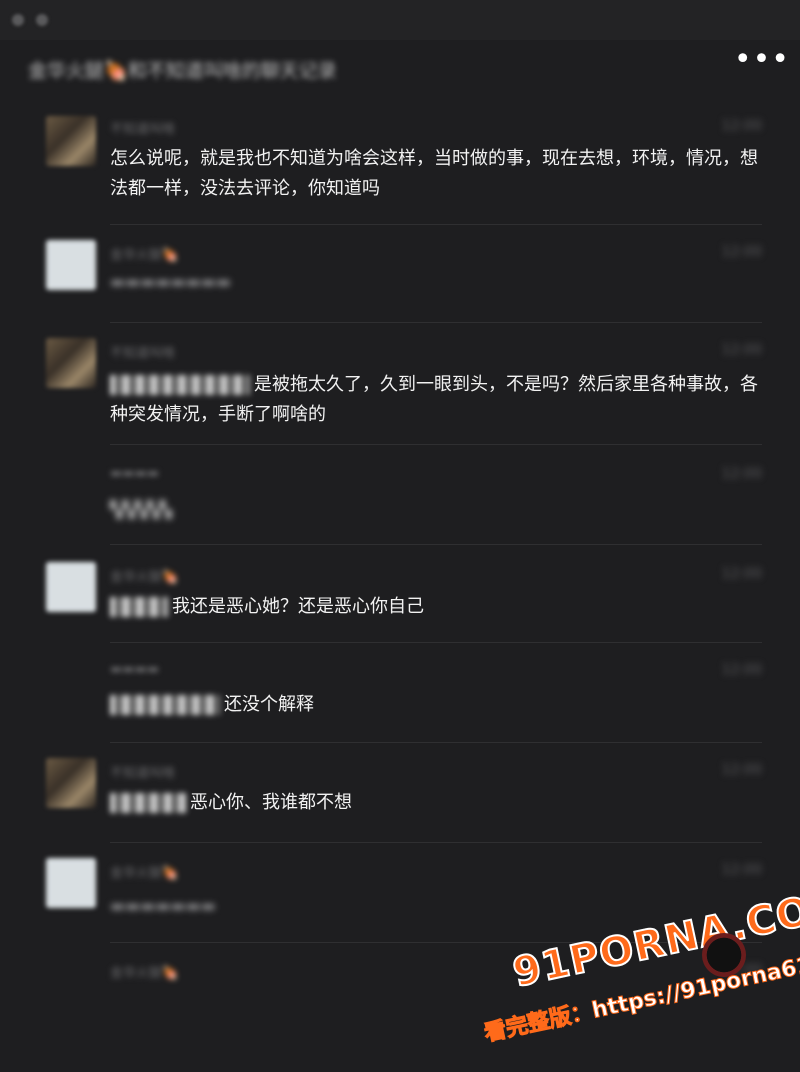  What do you see at coordinates (400, 276) in the screenshot?
I see `chat-message: 金华火腿🍖 12:00 ▬▬▬▬▬▬▬▬` at bounding box center [400, 276].